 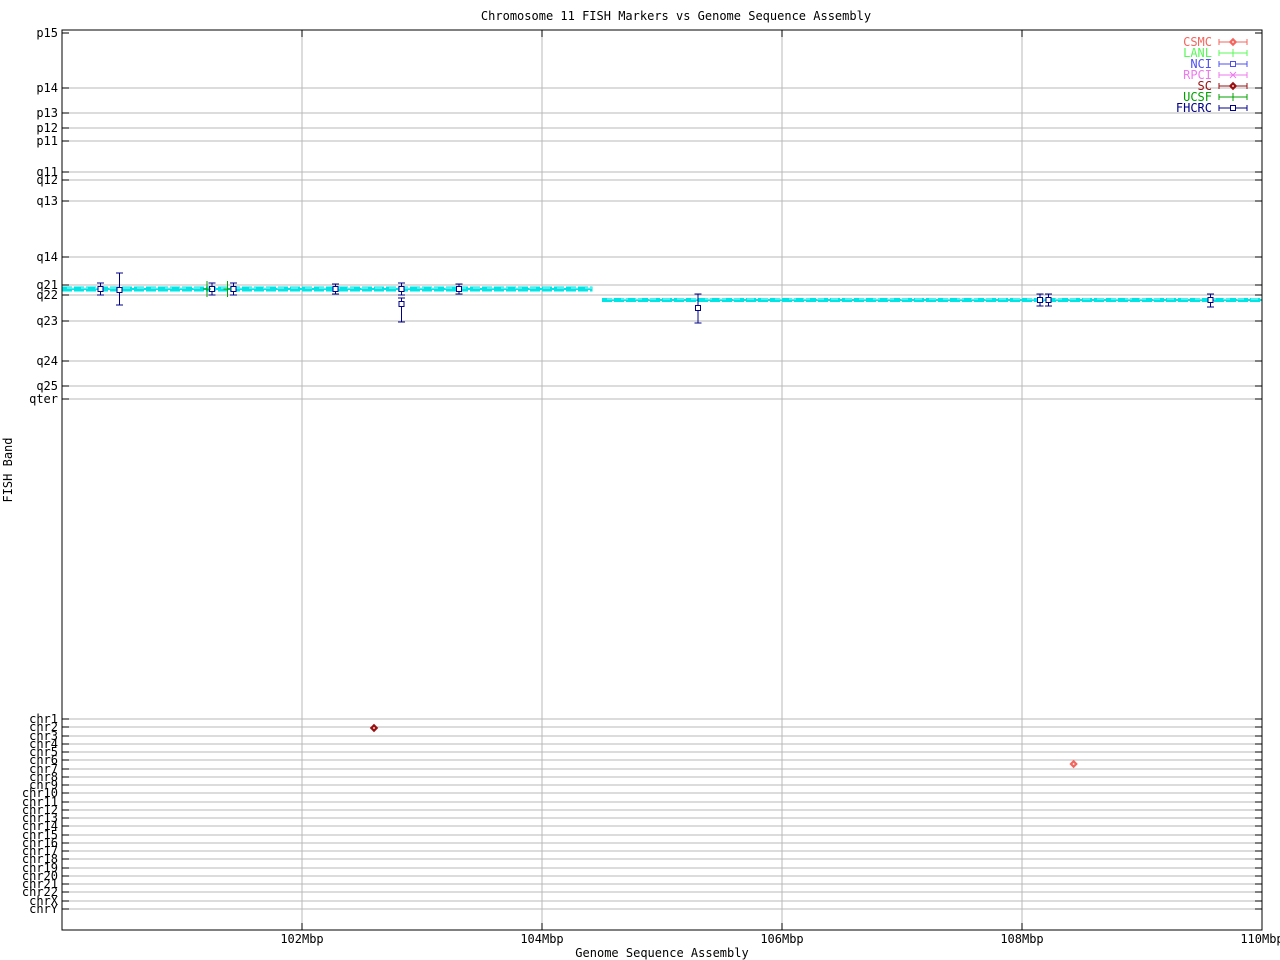 What do you see at coordinates (459, 289) in the screenshot?
I see `point-FHCRC-8-marker` at bounding box center [459, 289].